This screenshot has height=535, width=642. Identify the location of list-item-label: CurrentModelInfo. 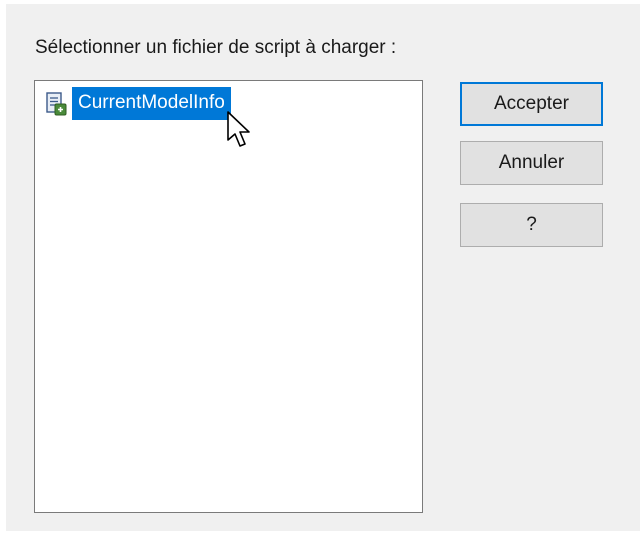
(151, 103).